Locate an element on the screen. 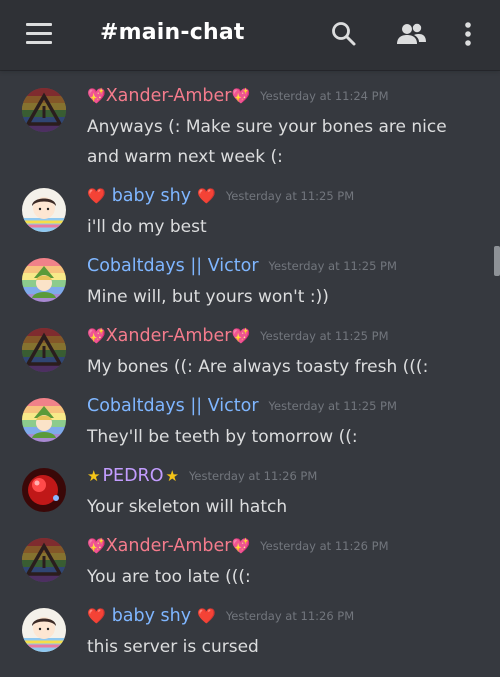 The image size is (500, 677). message-text: You are too late (((: is located at coordinates (169, 577).